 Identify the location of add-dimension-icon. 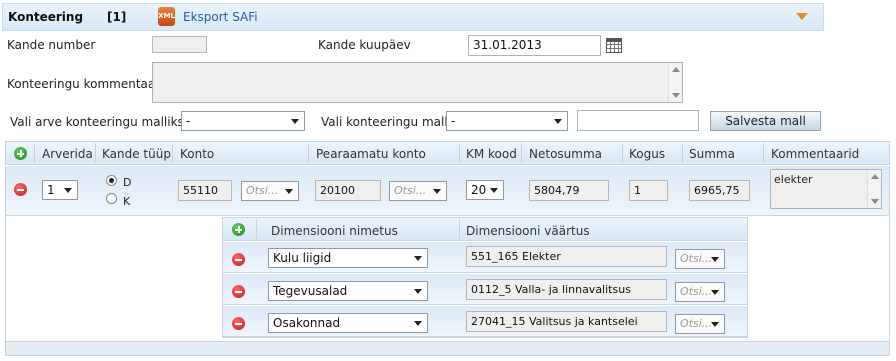
(238, 229).